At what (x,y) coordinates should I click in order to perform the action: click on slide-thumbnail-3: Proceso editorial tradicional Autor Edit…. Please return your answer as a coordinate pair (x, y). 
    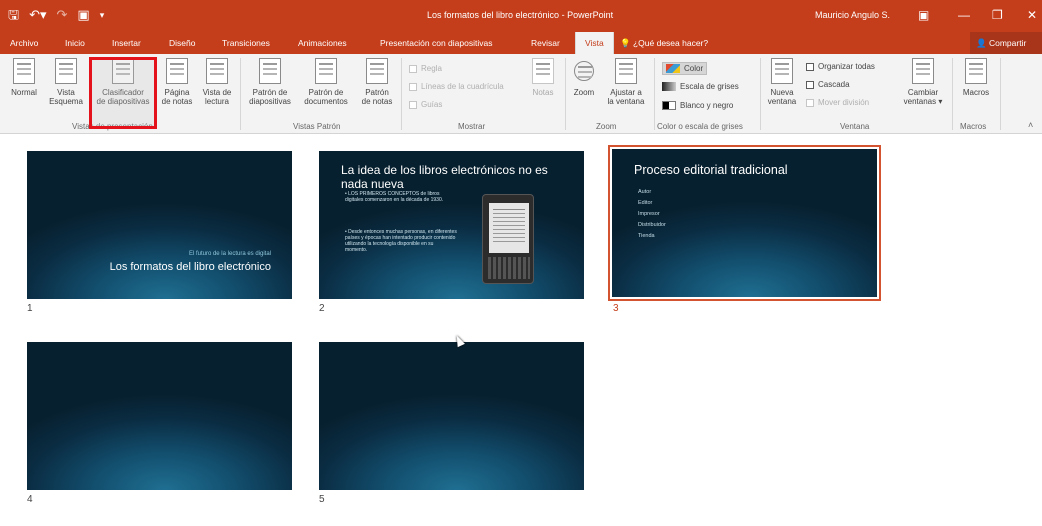
    Looking at the image, I should click on (744, 223).